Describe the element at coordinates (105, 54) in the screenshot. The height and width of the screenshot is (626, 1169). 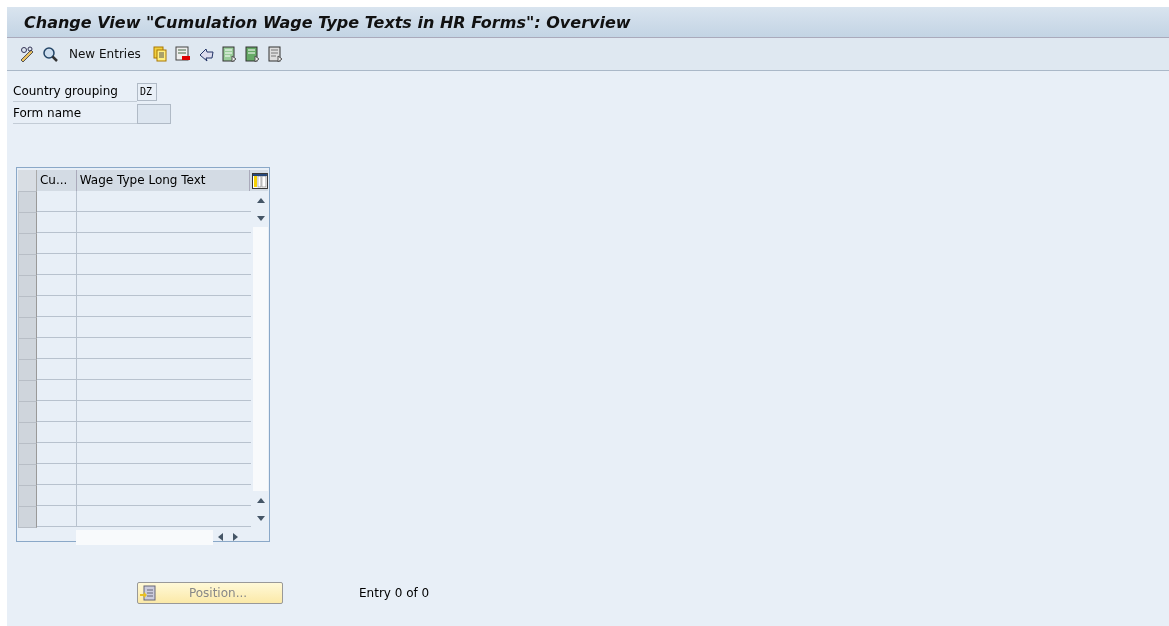
I see `new-entries-button: New Entries` at that location.